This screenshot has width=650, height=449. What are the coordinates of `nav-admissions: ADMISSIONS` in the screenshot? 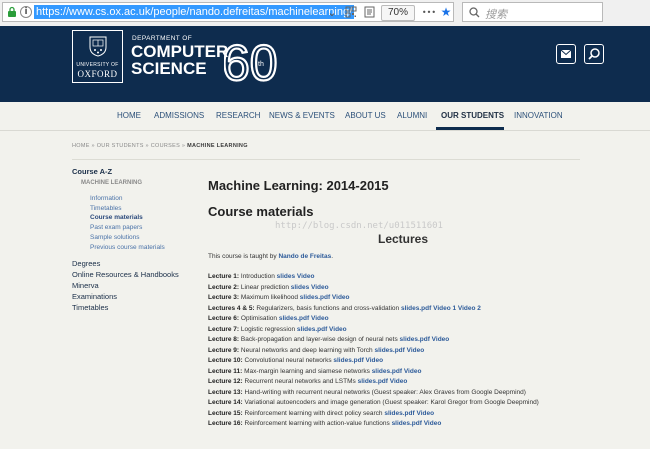 It's located at (179, 115).